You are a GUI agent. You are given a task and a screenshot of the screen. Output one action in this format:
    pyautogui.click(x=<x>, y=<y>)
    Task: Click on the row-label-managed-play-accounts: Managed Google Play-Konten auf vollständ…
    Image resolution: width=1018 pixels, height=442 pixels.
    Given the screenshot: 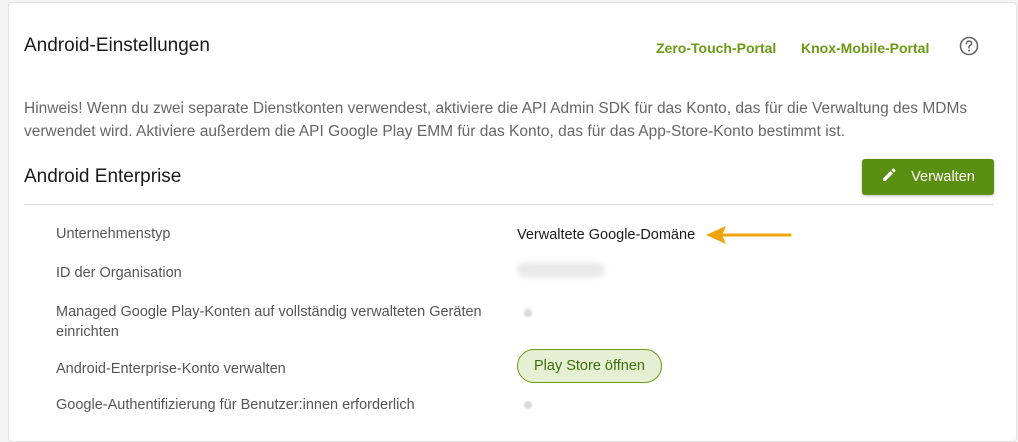 What is the action you would take?
    pyautogui.click(x=269, y=322)
    